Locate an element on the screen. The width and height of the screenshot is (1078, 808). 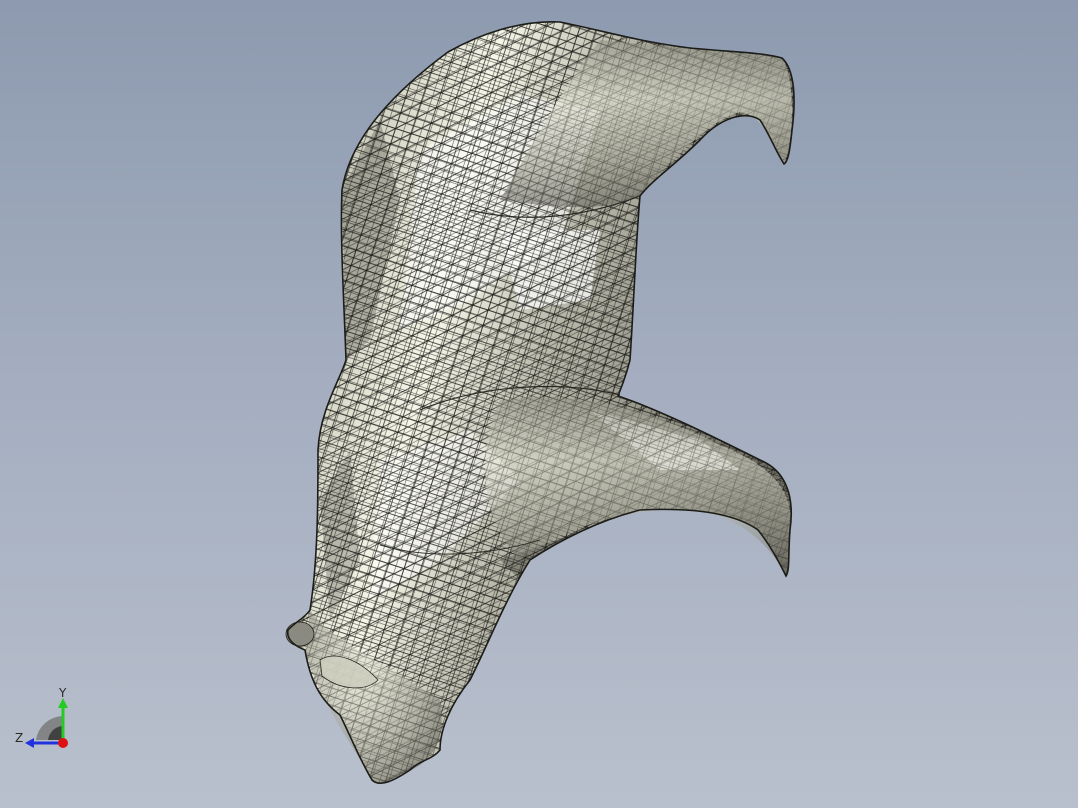
lower-leg-shading is located at coordinates (638, 486).